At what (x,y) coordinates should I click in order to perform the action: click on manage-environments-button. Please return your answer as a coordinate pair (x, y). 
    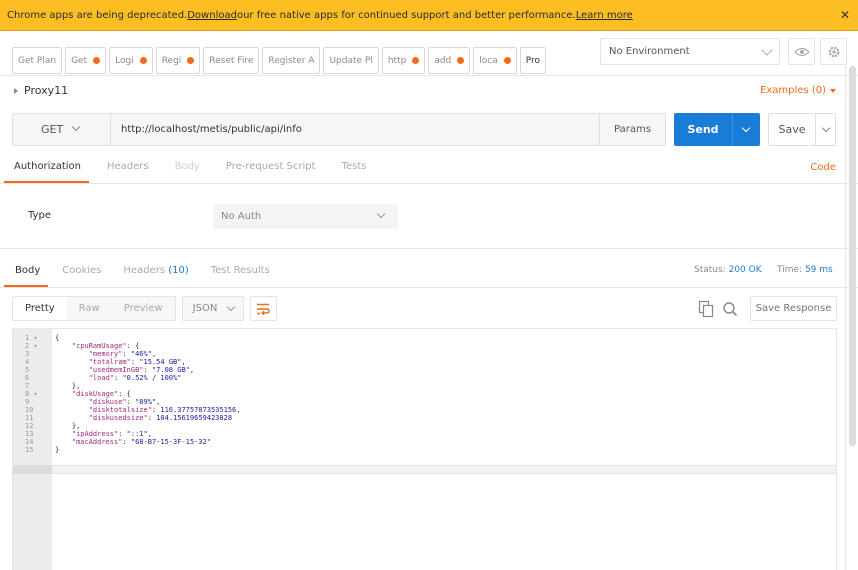
    Looking at the image, I should click on (833, 51).